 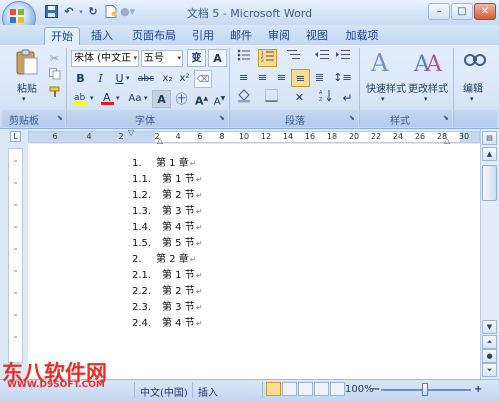 What do you see at coordinates (217, 58) in the screenshot?
I see `char-border-icon: A` at bounding box center [217, 58].